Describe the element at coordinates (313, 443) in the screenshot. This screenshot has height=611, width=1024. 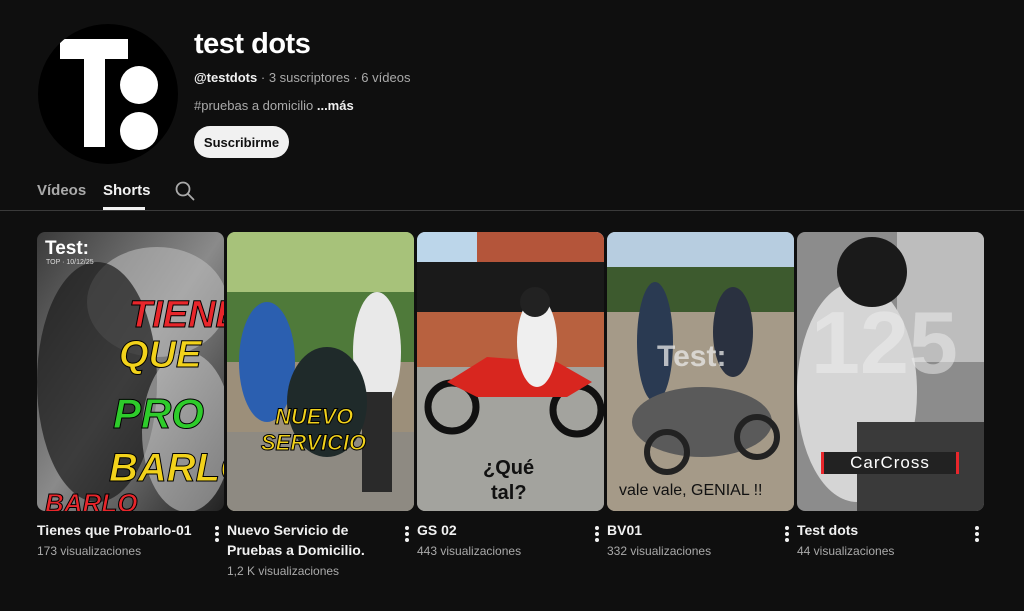
I see `thumb-line: SERVICIO` at that location.